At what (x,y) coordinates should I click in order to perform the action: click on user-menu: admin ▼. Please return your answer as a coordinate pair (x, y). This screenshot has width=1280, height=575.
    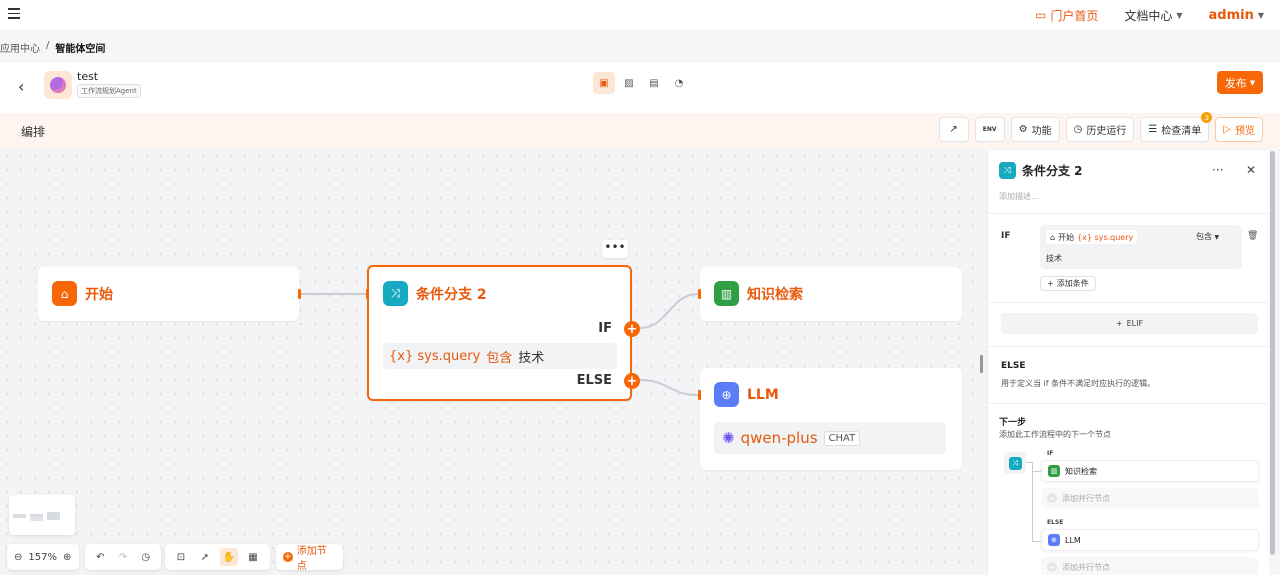
    Looking at the image, I should click on (1237, 15).